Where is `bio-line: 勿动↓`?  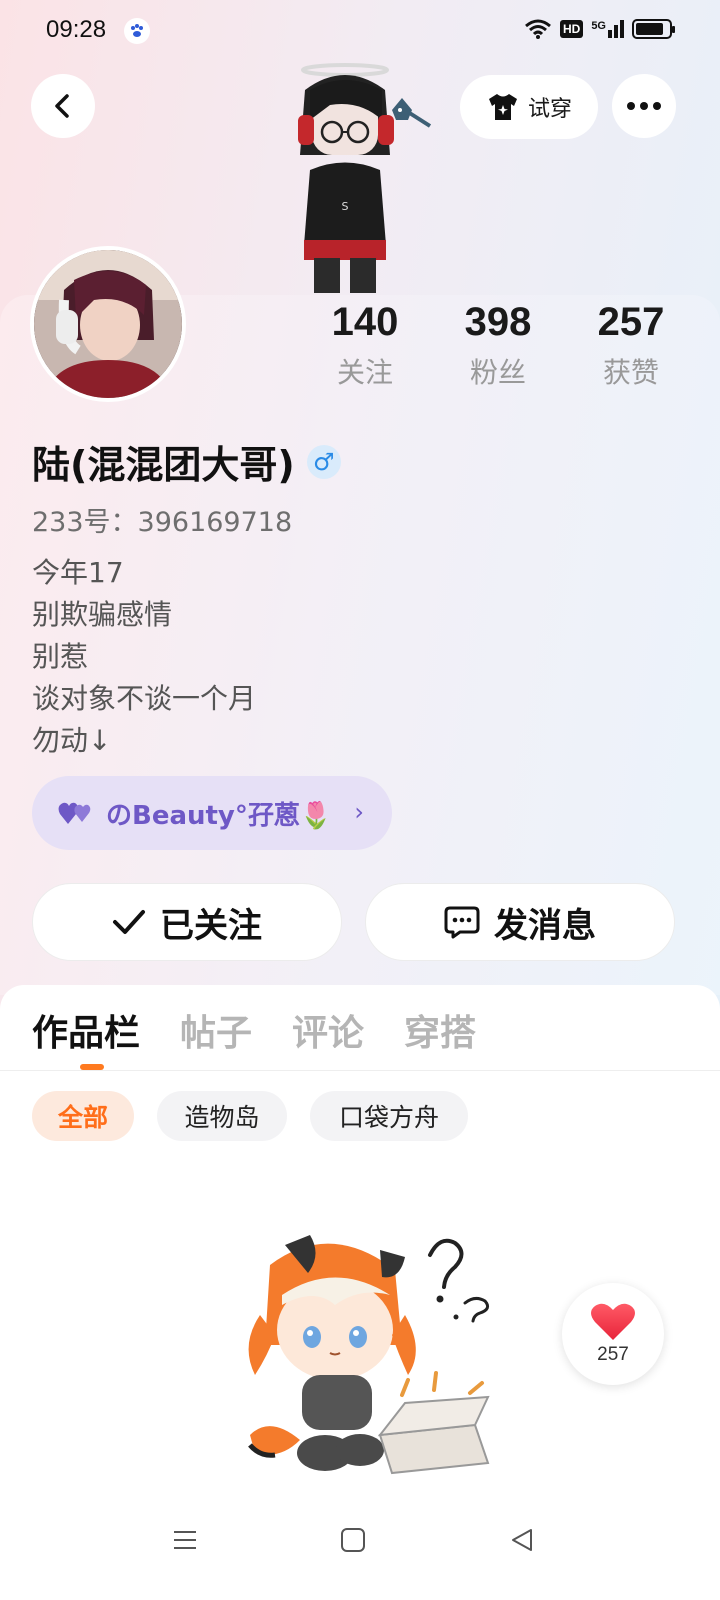 bio-line: 勿动↓ is located at coordinates (72, 740).